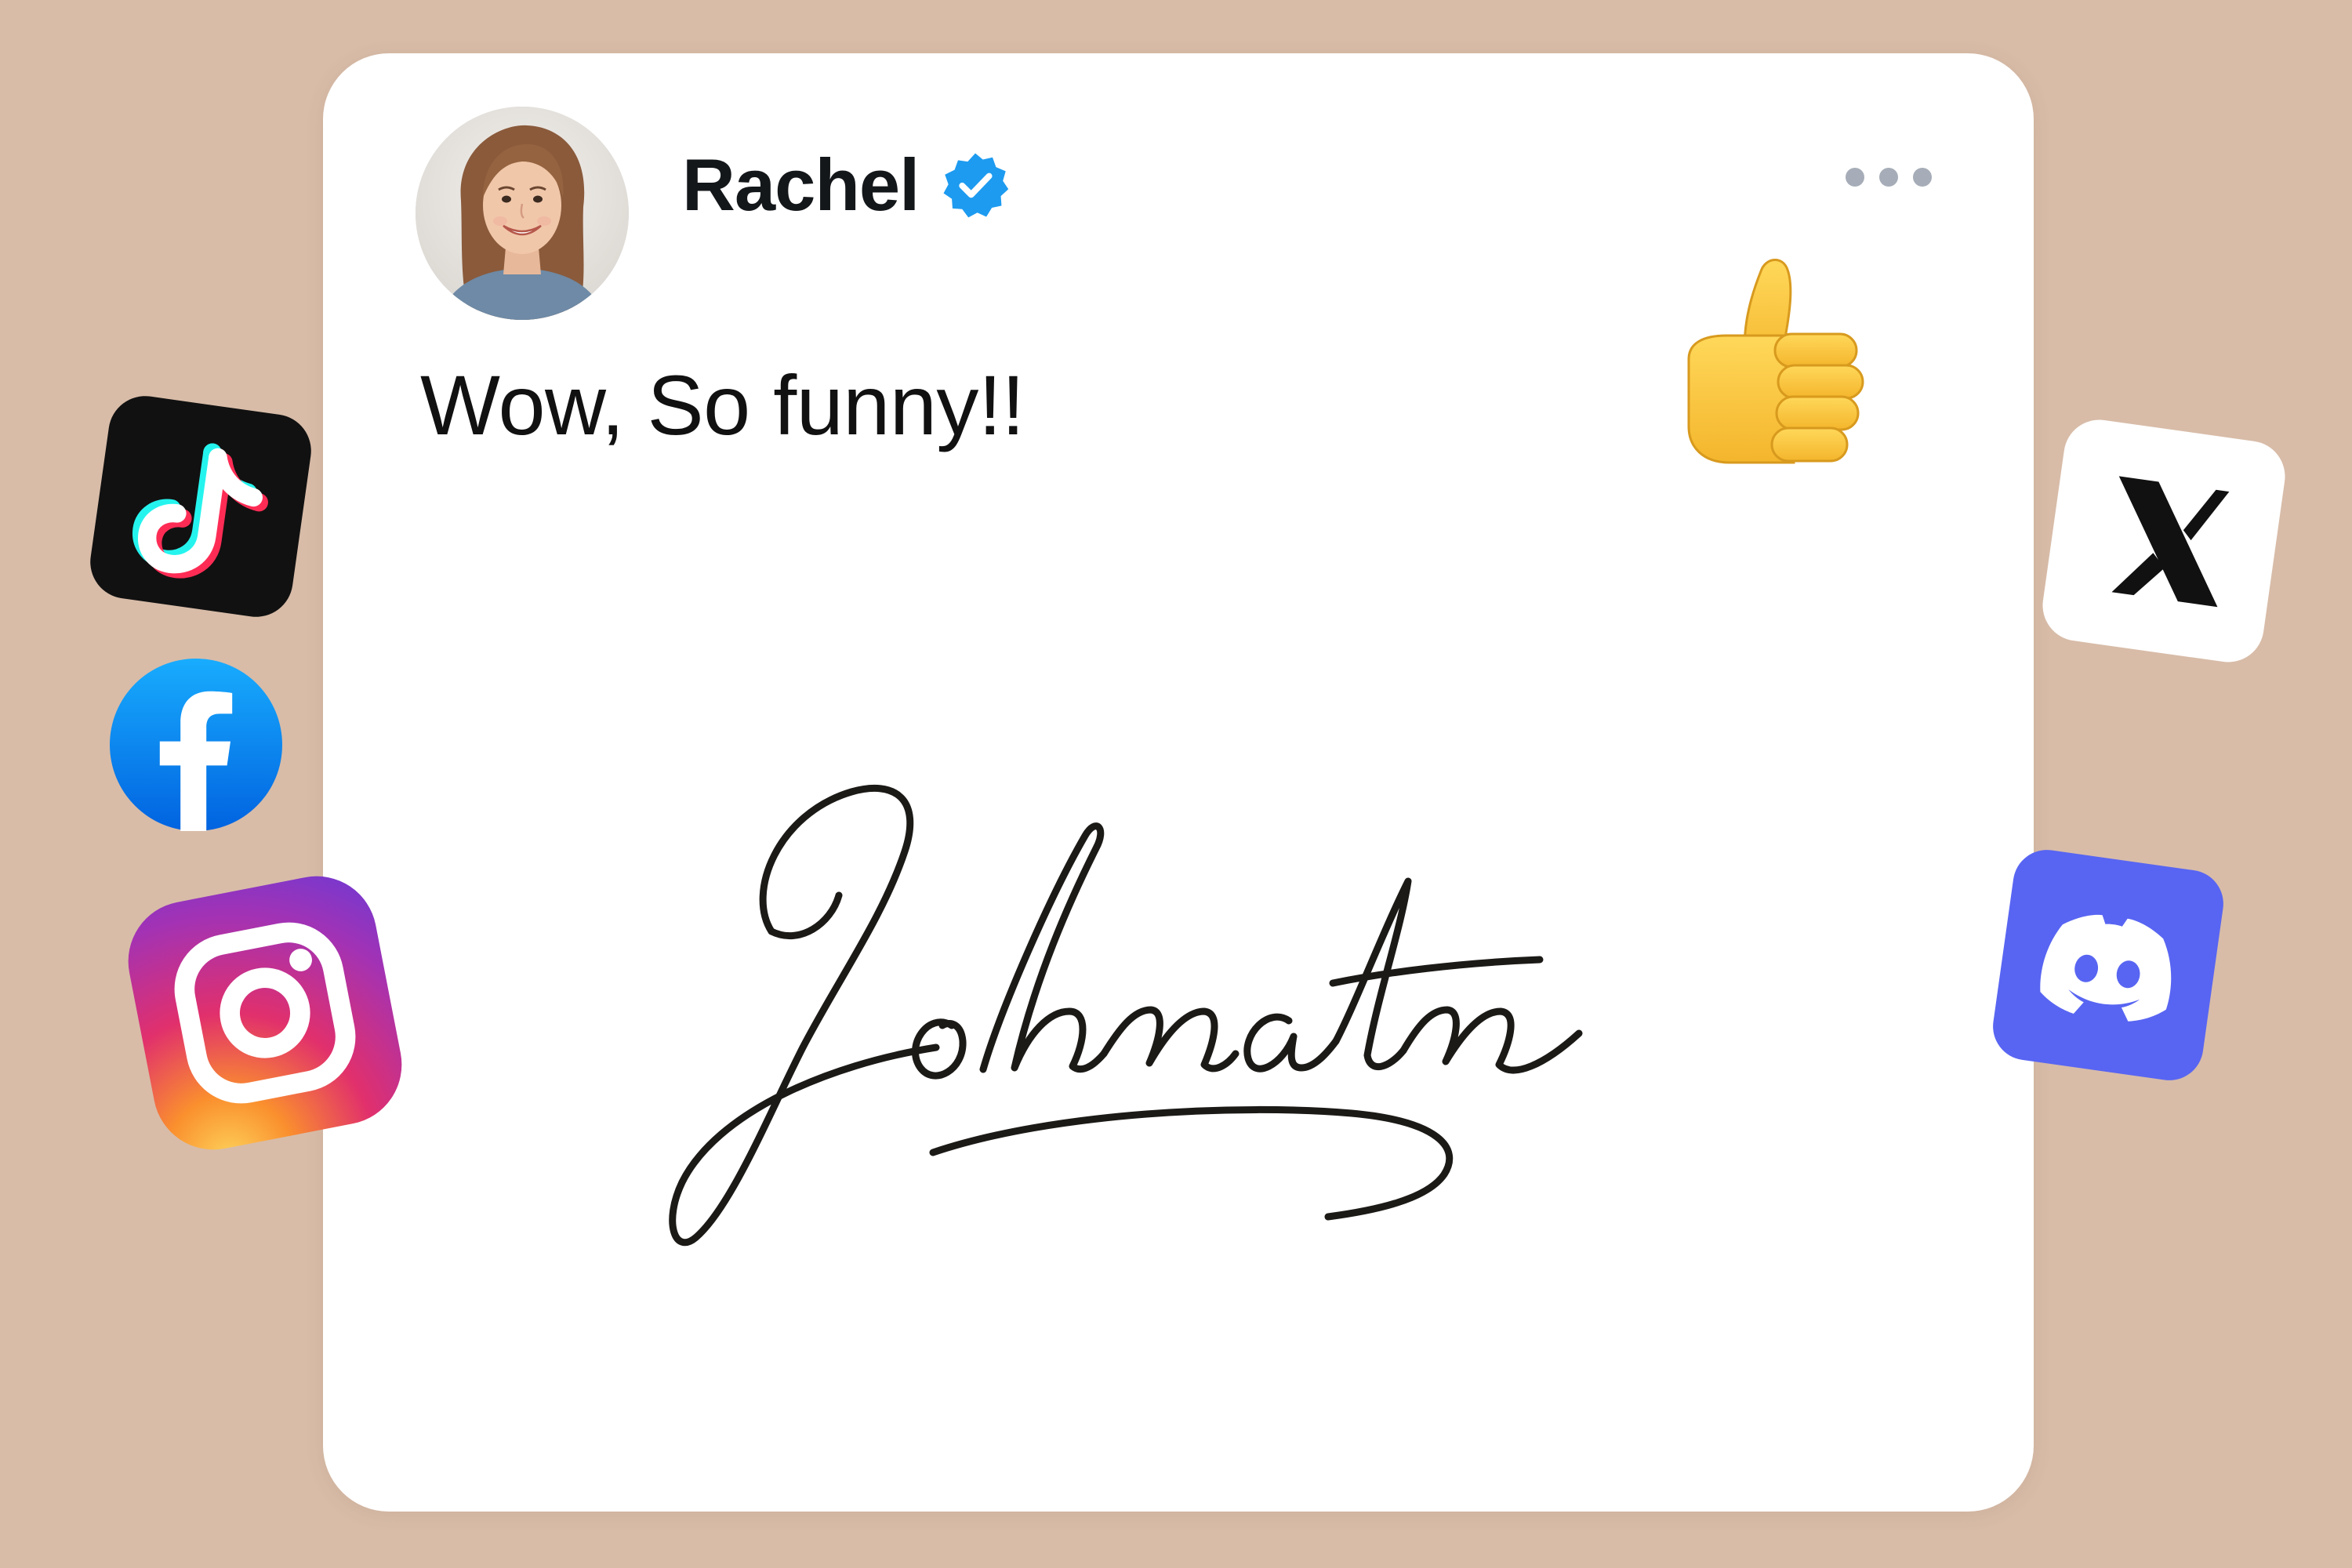 This screenshot has width=2352, height=1568. What do you see at coordinates (2108, 966) in the screenshot?
I see `discord-icon` at bounding box center [2108, 966].